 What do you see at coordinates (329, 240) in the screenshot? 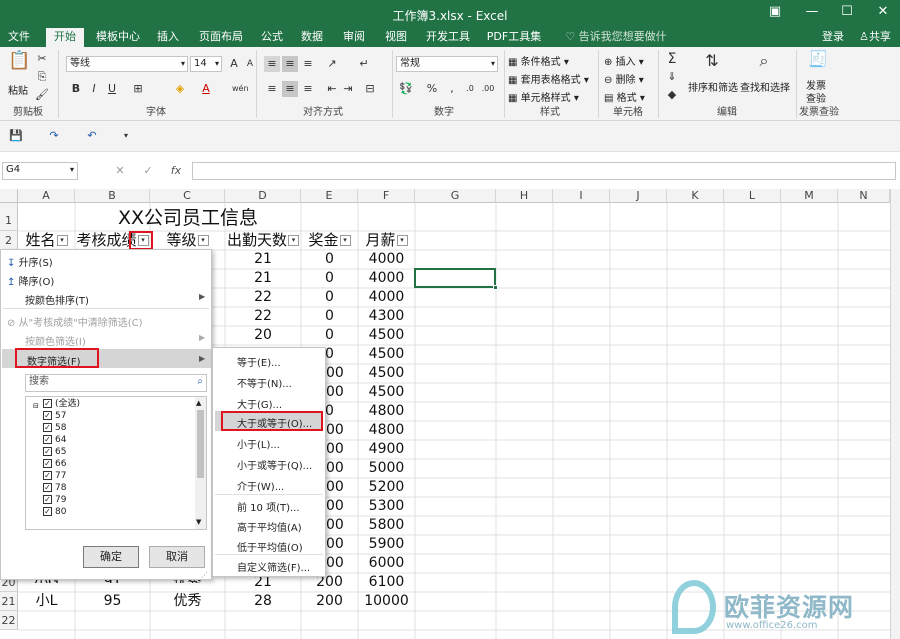
I see `header-cell: 奖金 ▾` at bounding box center [329, 240].